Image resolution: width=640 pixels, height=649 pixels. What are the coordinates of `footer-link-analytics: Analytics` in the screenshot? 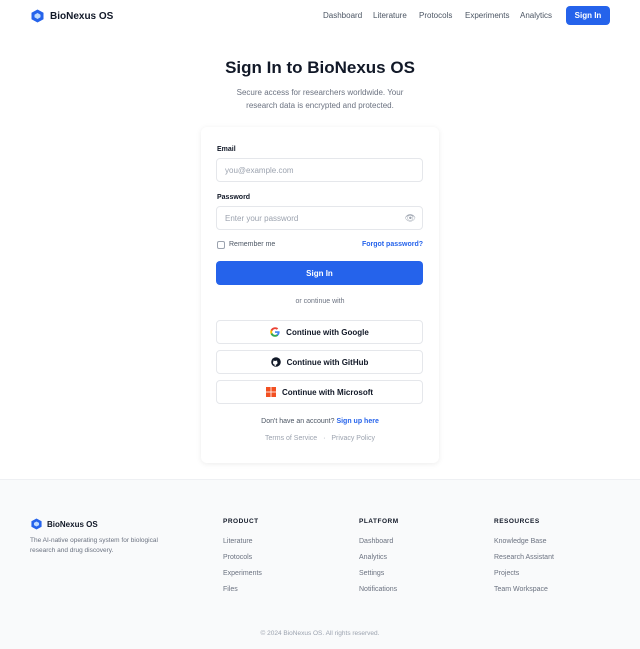 It's located at (373, 557).